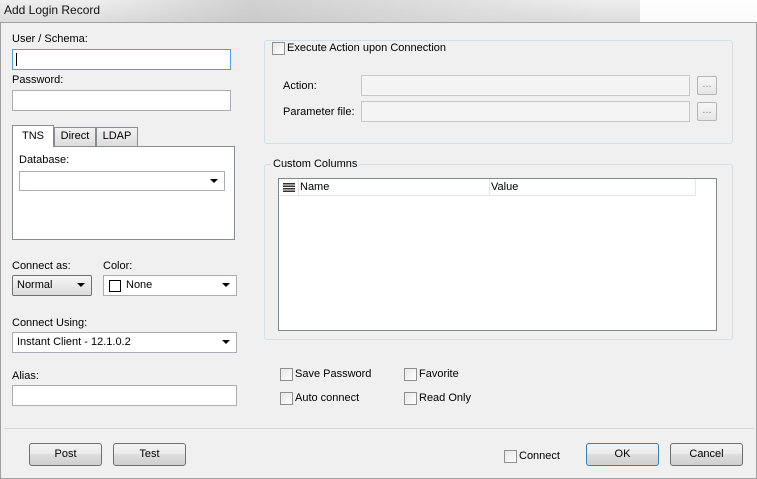 This screenshot has height=479, width=757. What do you see at coordinates (333, 374) in the screenshot?
I see `save-password-label: Save Password` at bounding box center [333, 374].